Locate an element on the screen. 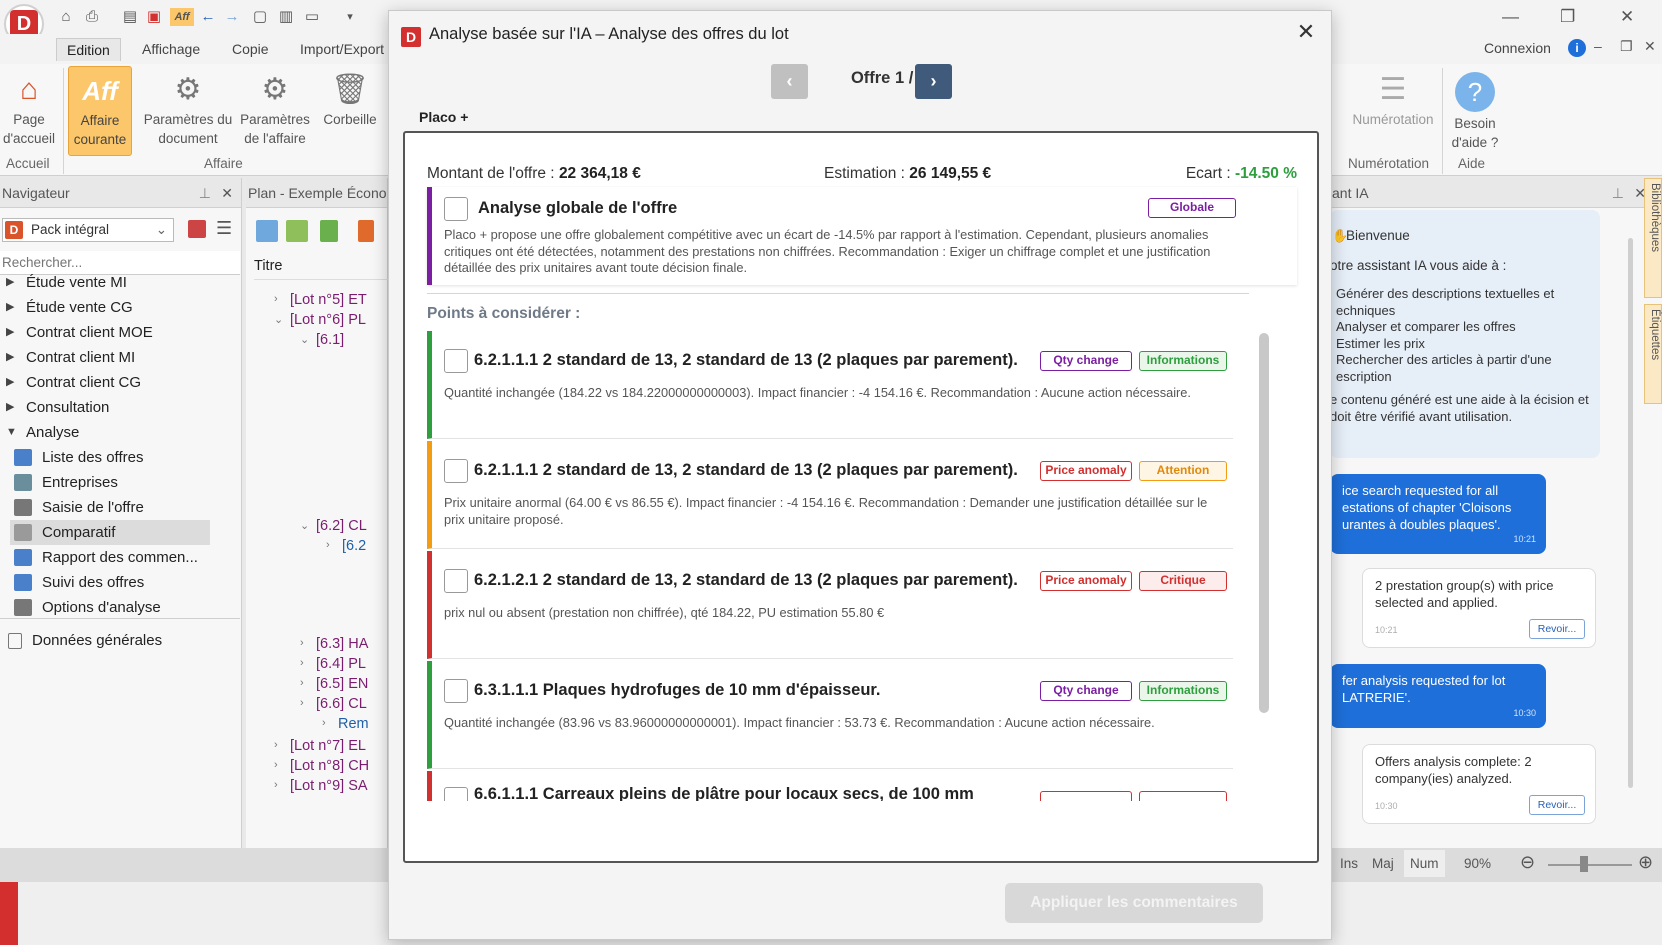 Image resolution: width=1662 pixels, height=945 pixels. nav-item: ▼ Analyse is located at coordinates (109, 432).